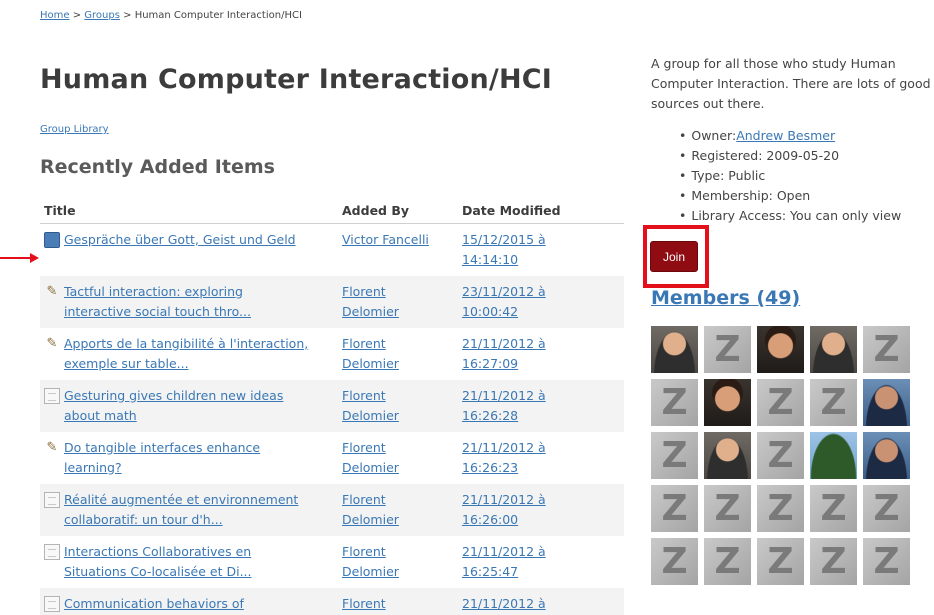 The width and height of the screenshot is (934, 615). Describe the element at coordinates (180, 240) in the screenshot. I see `item-title-link: Gespräche über Gott, Geist und Geld` at that location.